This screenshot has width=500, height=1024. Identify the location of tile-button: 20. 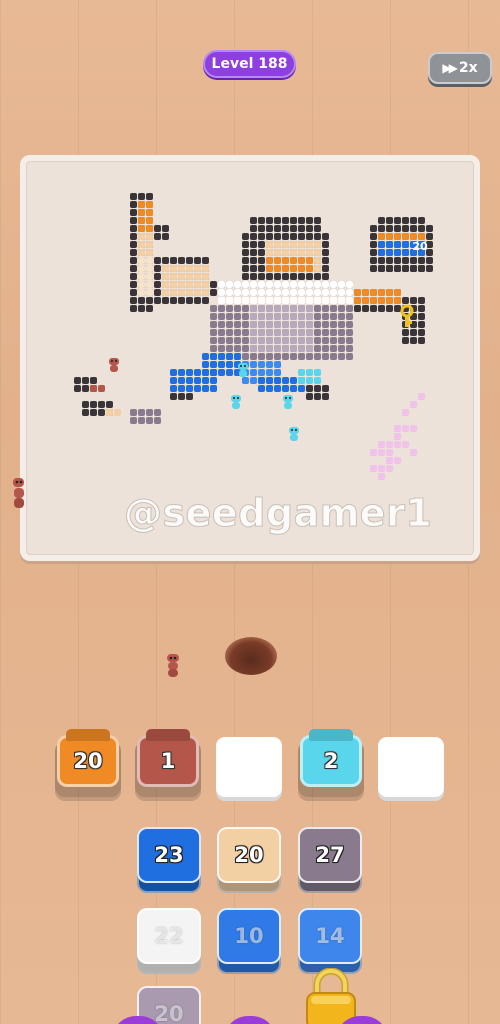
(249, 860).